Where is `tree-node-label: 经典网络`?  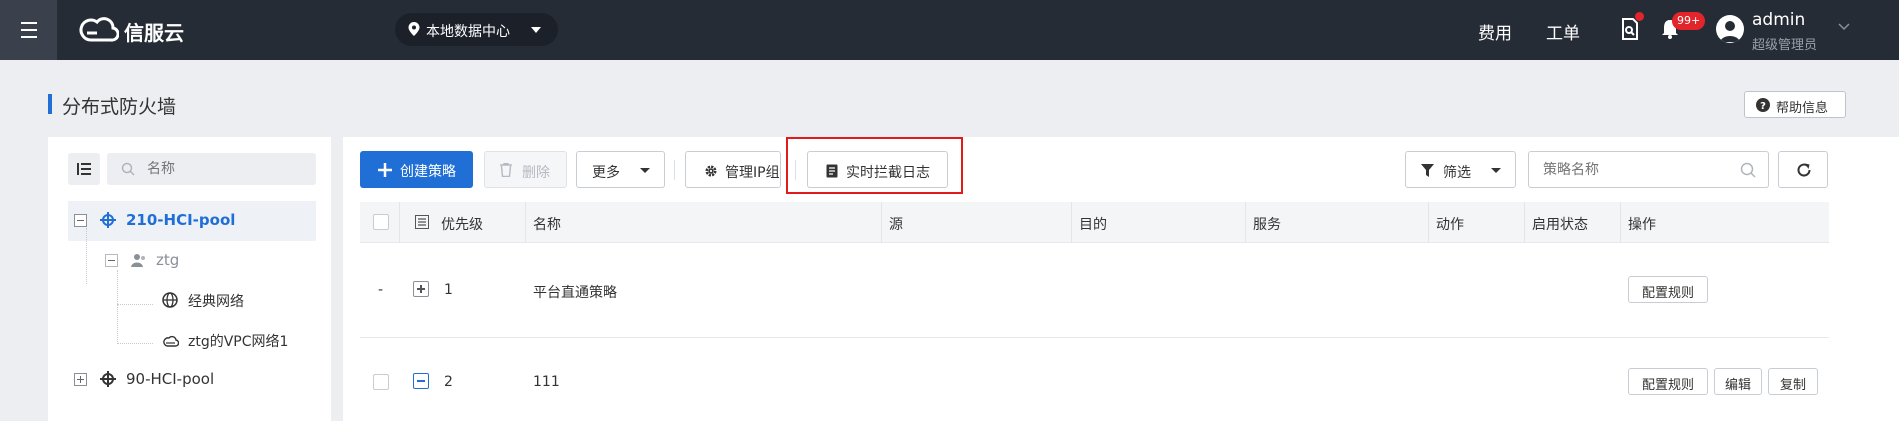
tree-node-label: 经典网络 is located at coordinates (216, 301).